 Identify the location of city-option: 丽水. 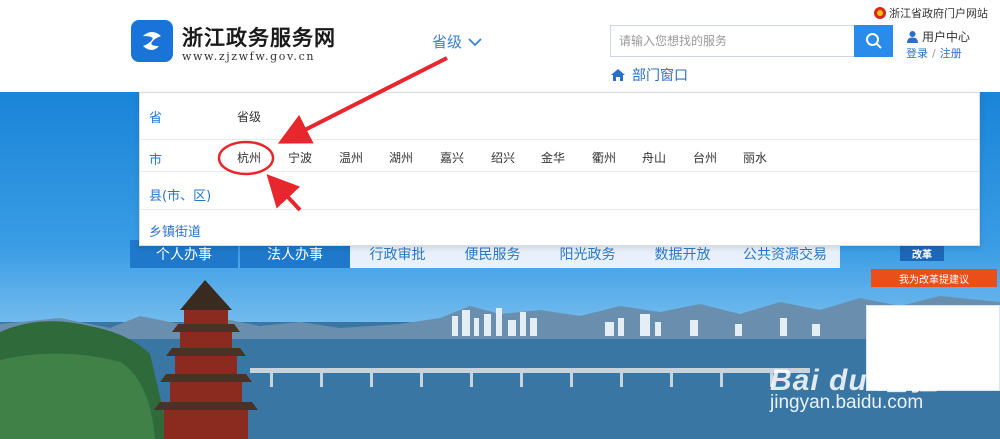
(755, 157).